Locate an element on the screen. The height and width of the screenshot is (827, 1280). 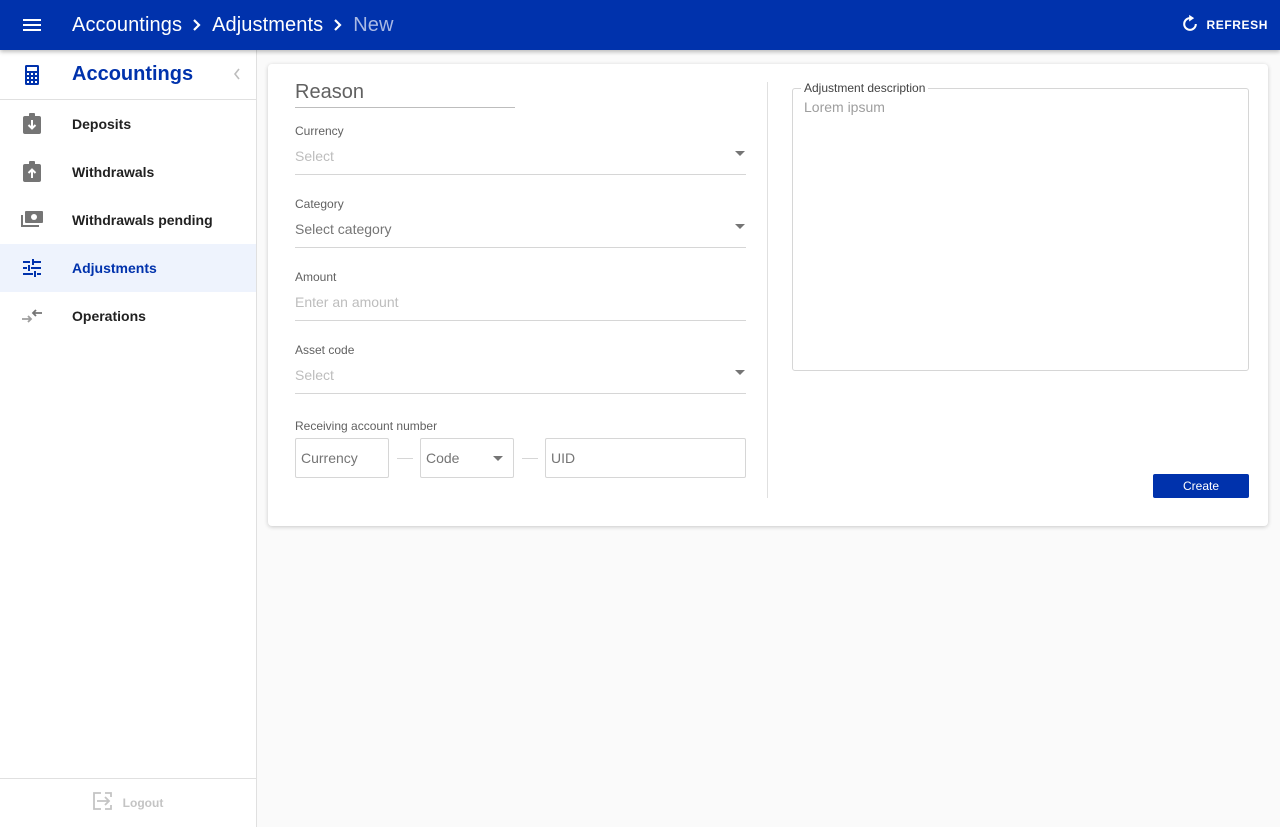
compare-arrows-icon is located at coordinates (32, 316).